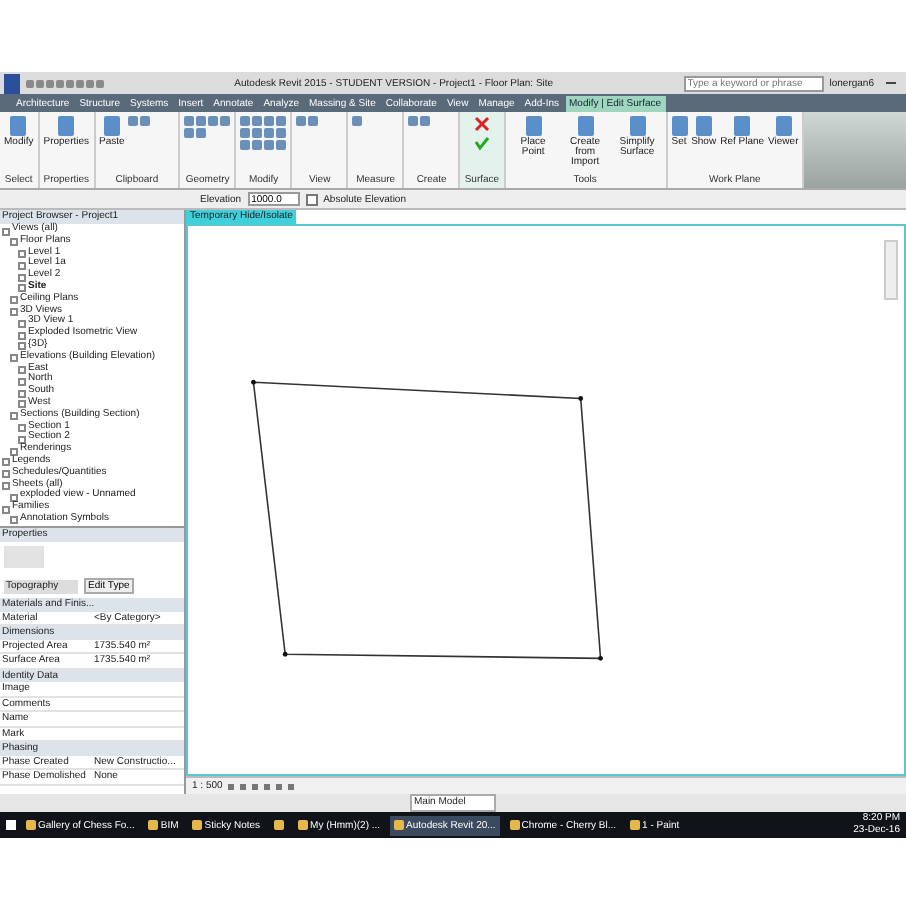  Describe the element at coordinates (24, 557) in the screenshot. I see `type-preview-icon` at that location.